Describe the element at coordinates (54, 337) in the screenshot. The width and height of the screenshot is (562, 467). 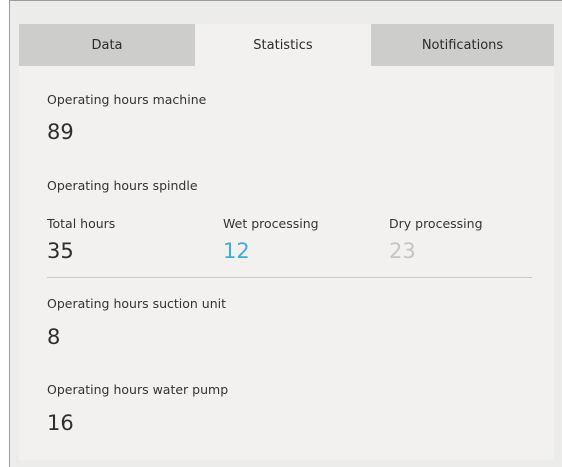
I see `suction-hours-value: 8` at that location.